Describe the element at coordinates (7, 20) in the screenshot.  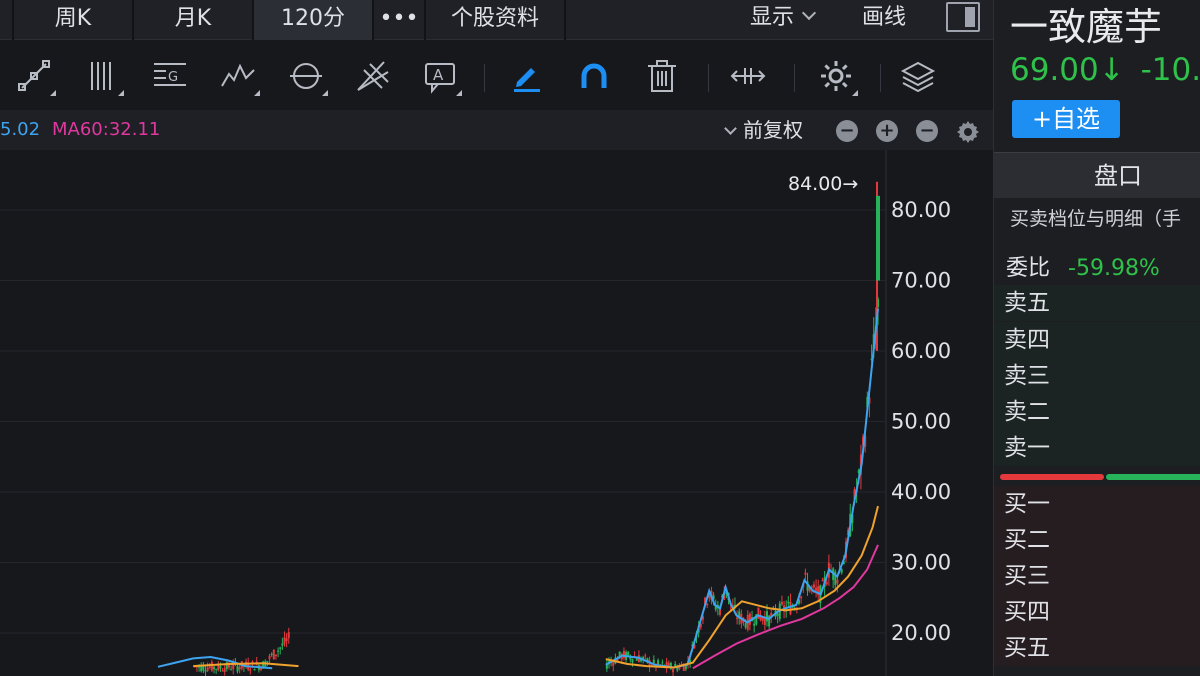
I see `tab-partial` at that location.